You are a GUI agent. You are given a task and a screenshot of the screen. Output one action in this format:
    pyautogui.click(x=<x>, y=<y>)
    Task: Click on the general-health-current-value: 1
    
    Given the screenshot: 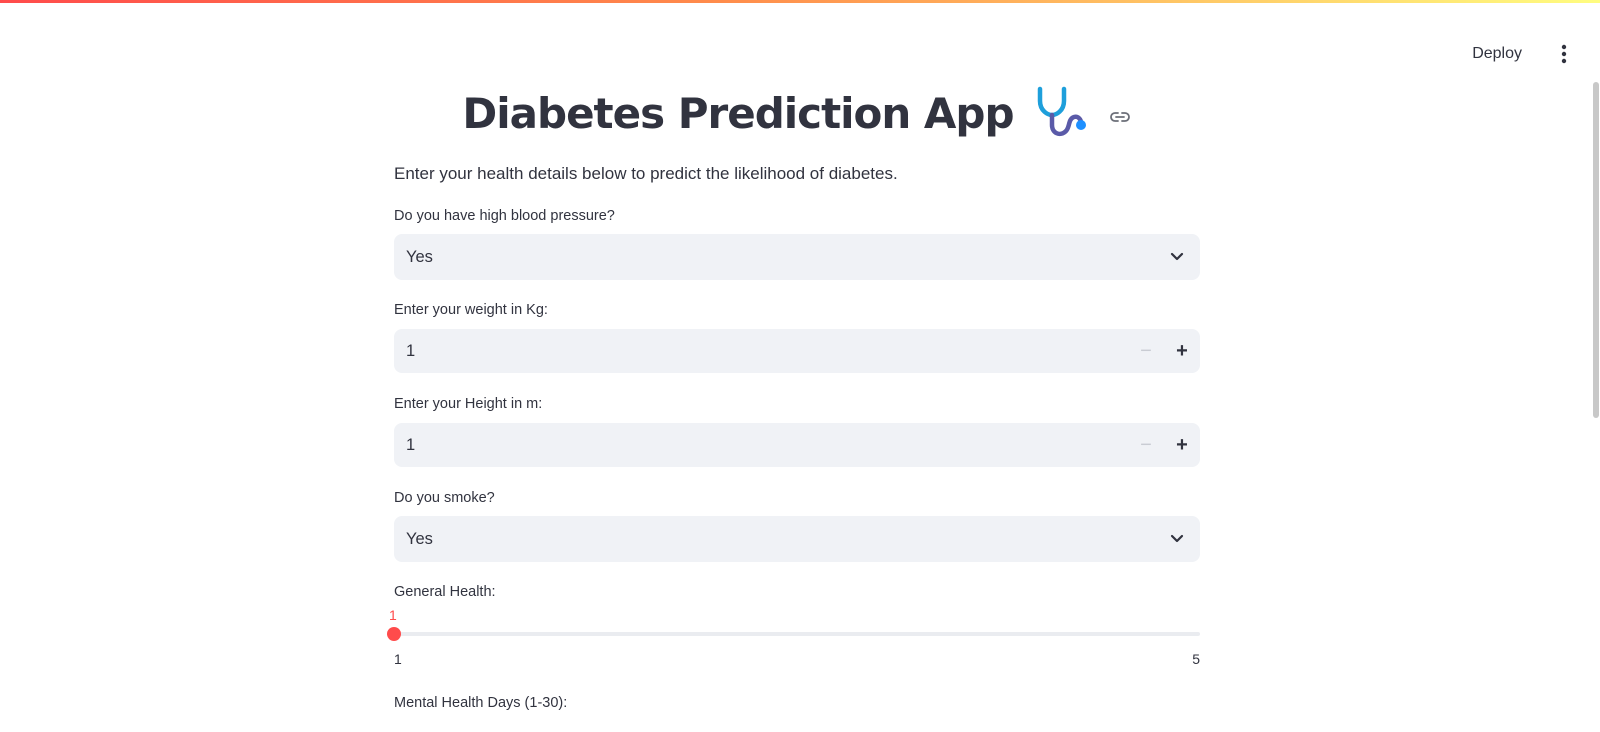 What is the action you would take?
    pyautogui.click(x=393, y=615)
    